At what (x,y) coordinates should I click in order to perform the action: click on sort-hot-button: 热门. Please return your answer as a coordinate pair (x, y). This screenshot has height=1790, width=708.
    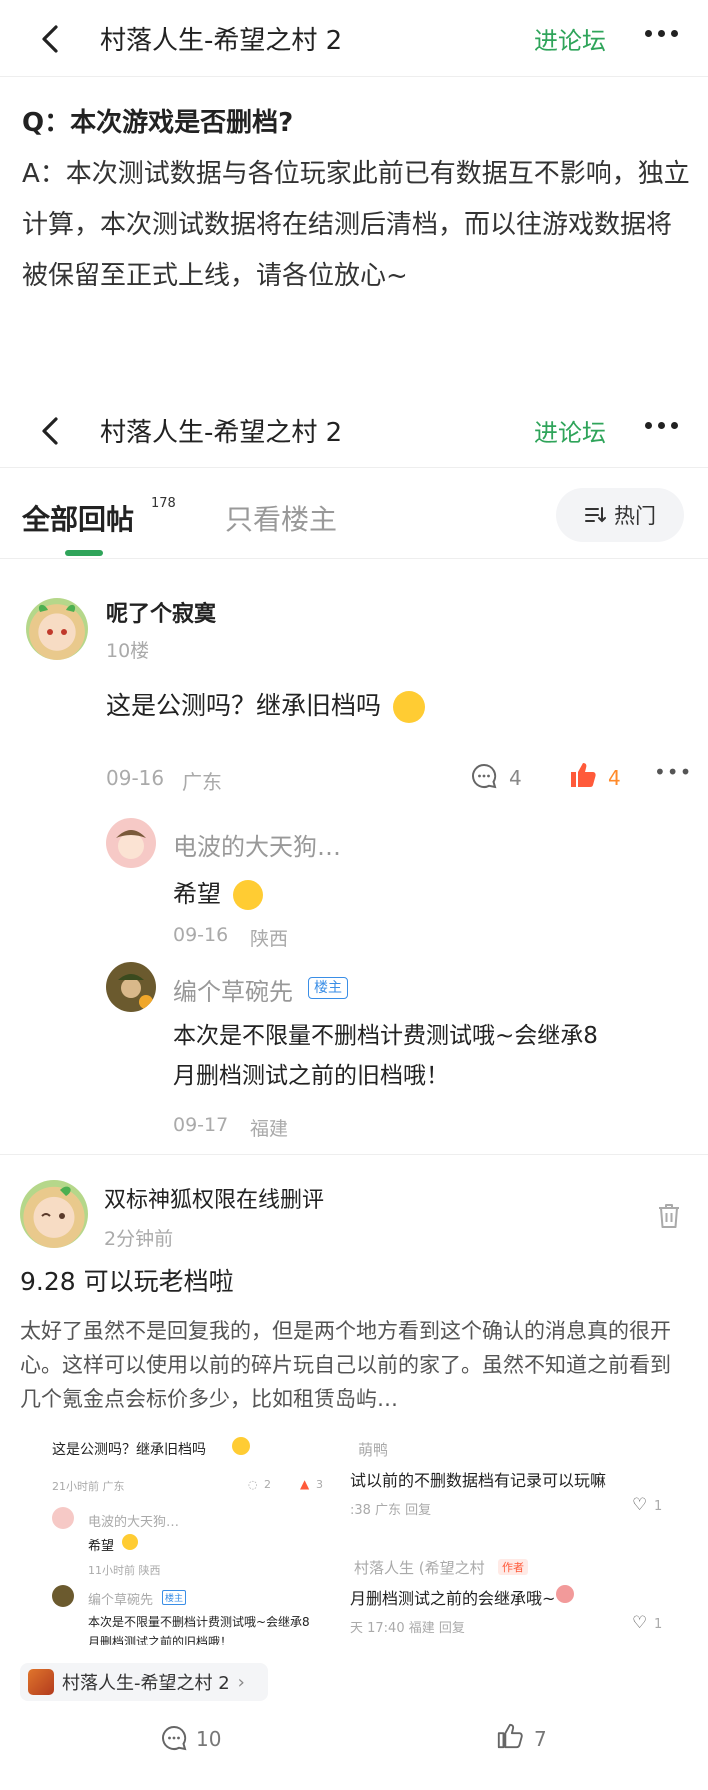
    Looking at the image, I should click on (620, 515).